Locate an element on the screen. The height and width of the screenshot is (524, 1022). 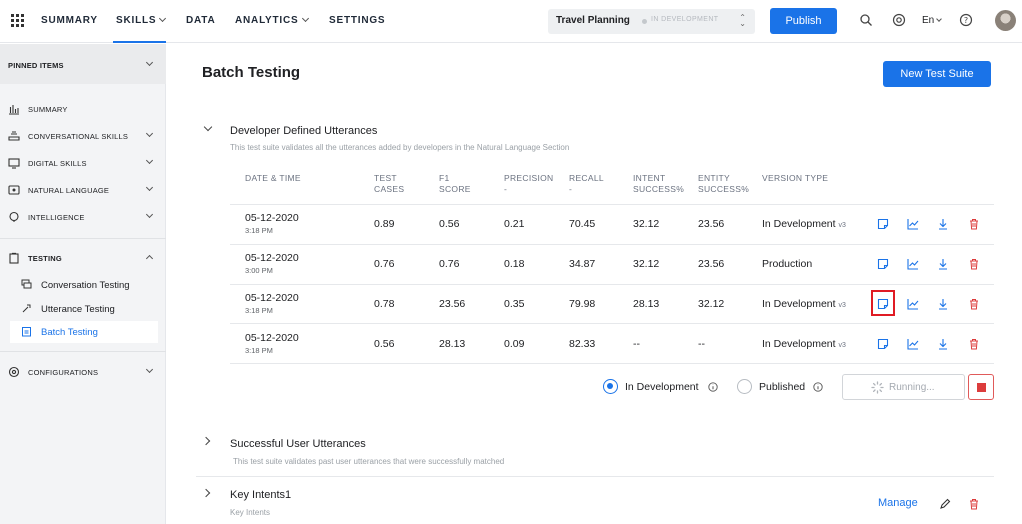
column-header-precision: PRECISION - is located at coordinates (529, 183).